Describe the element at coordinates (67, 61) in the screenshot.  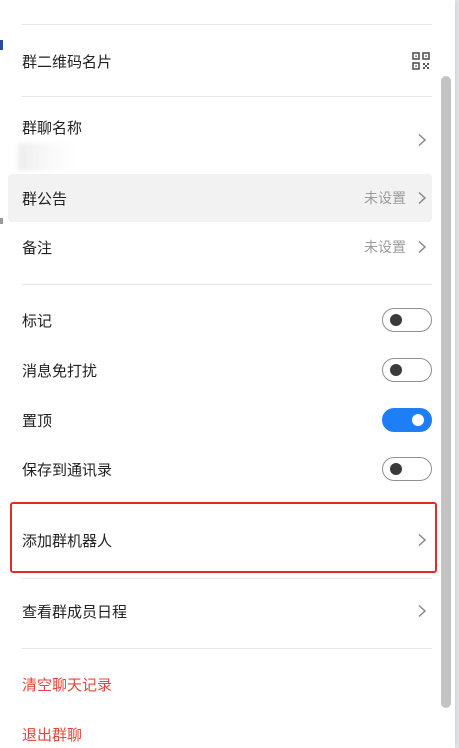
I see `qr-card-label: 群二维码名片` at that location.